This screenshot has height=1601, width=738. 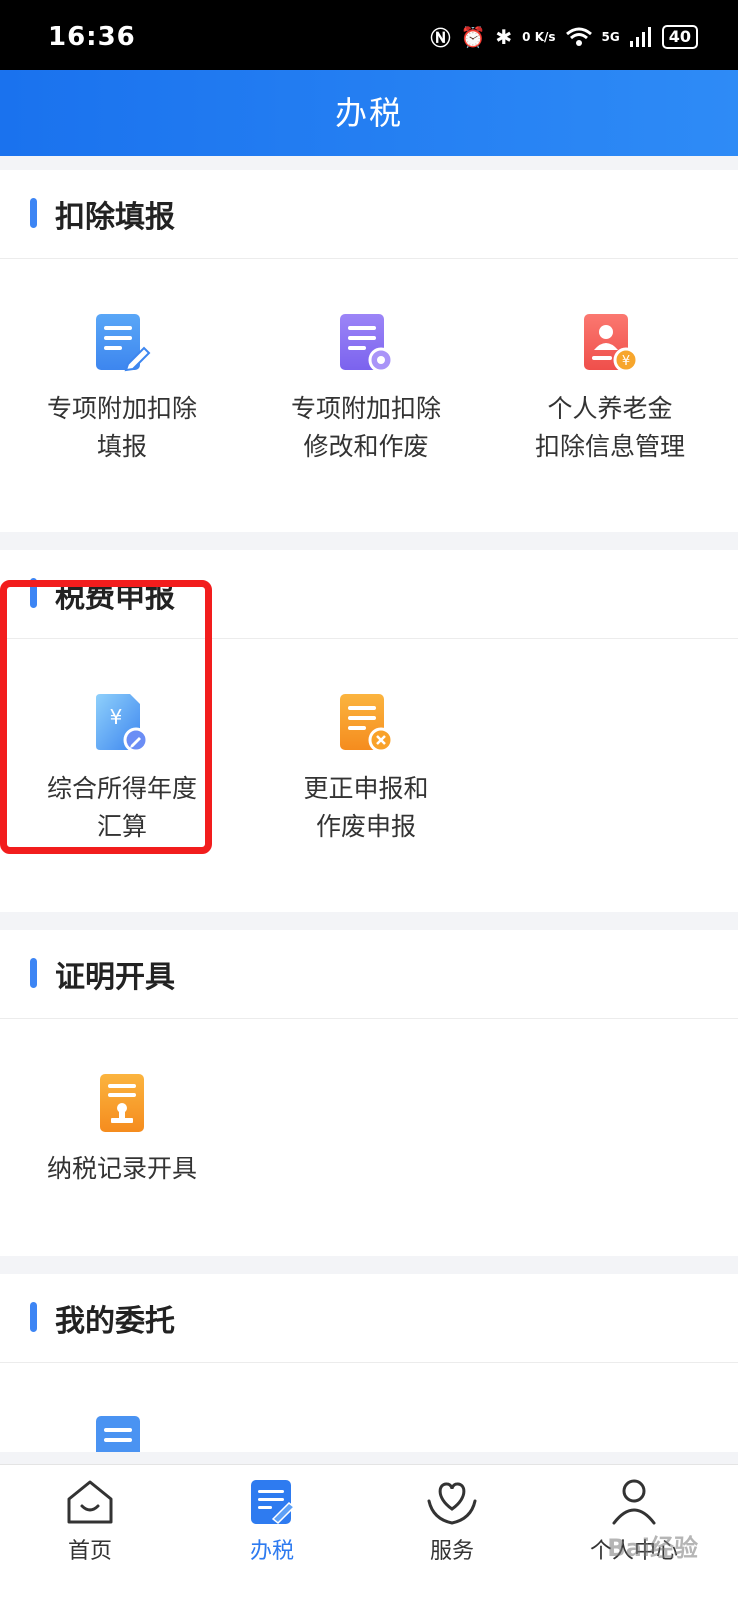 I want to click on item-label: 作废申报, so click(x=365, y=826).